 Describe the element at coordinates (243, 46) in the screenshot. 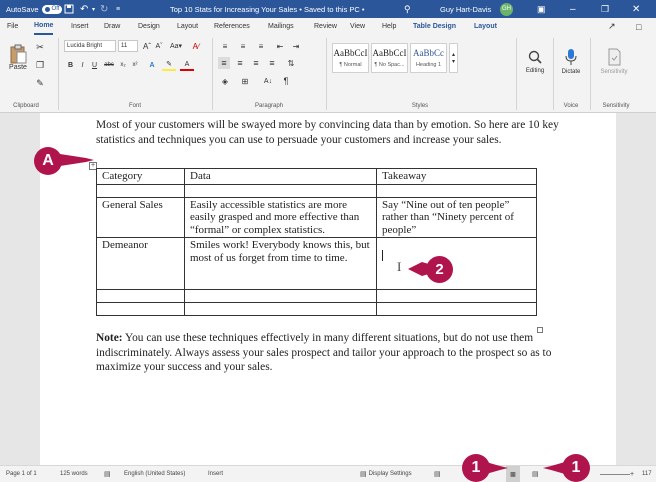

I see `numbering-icon: ≡` at that location.